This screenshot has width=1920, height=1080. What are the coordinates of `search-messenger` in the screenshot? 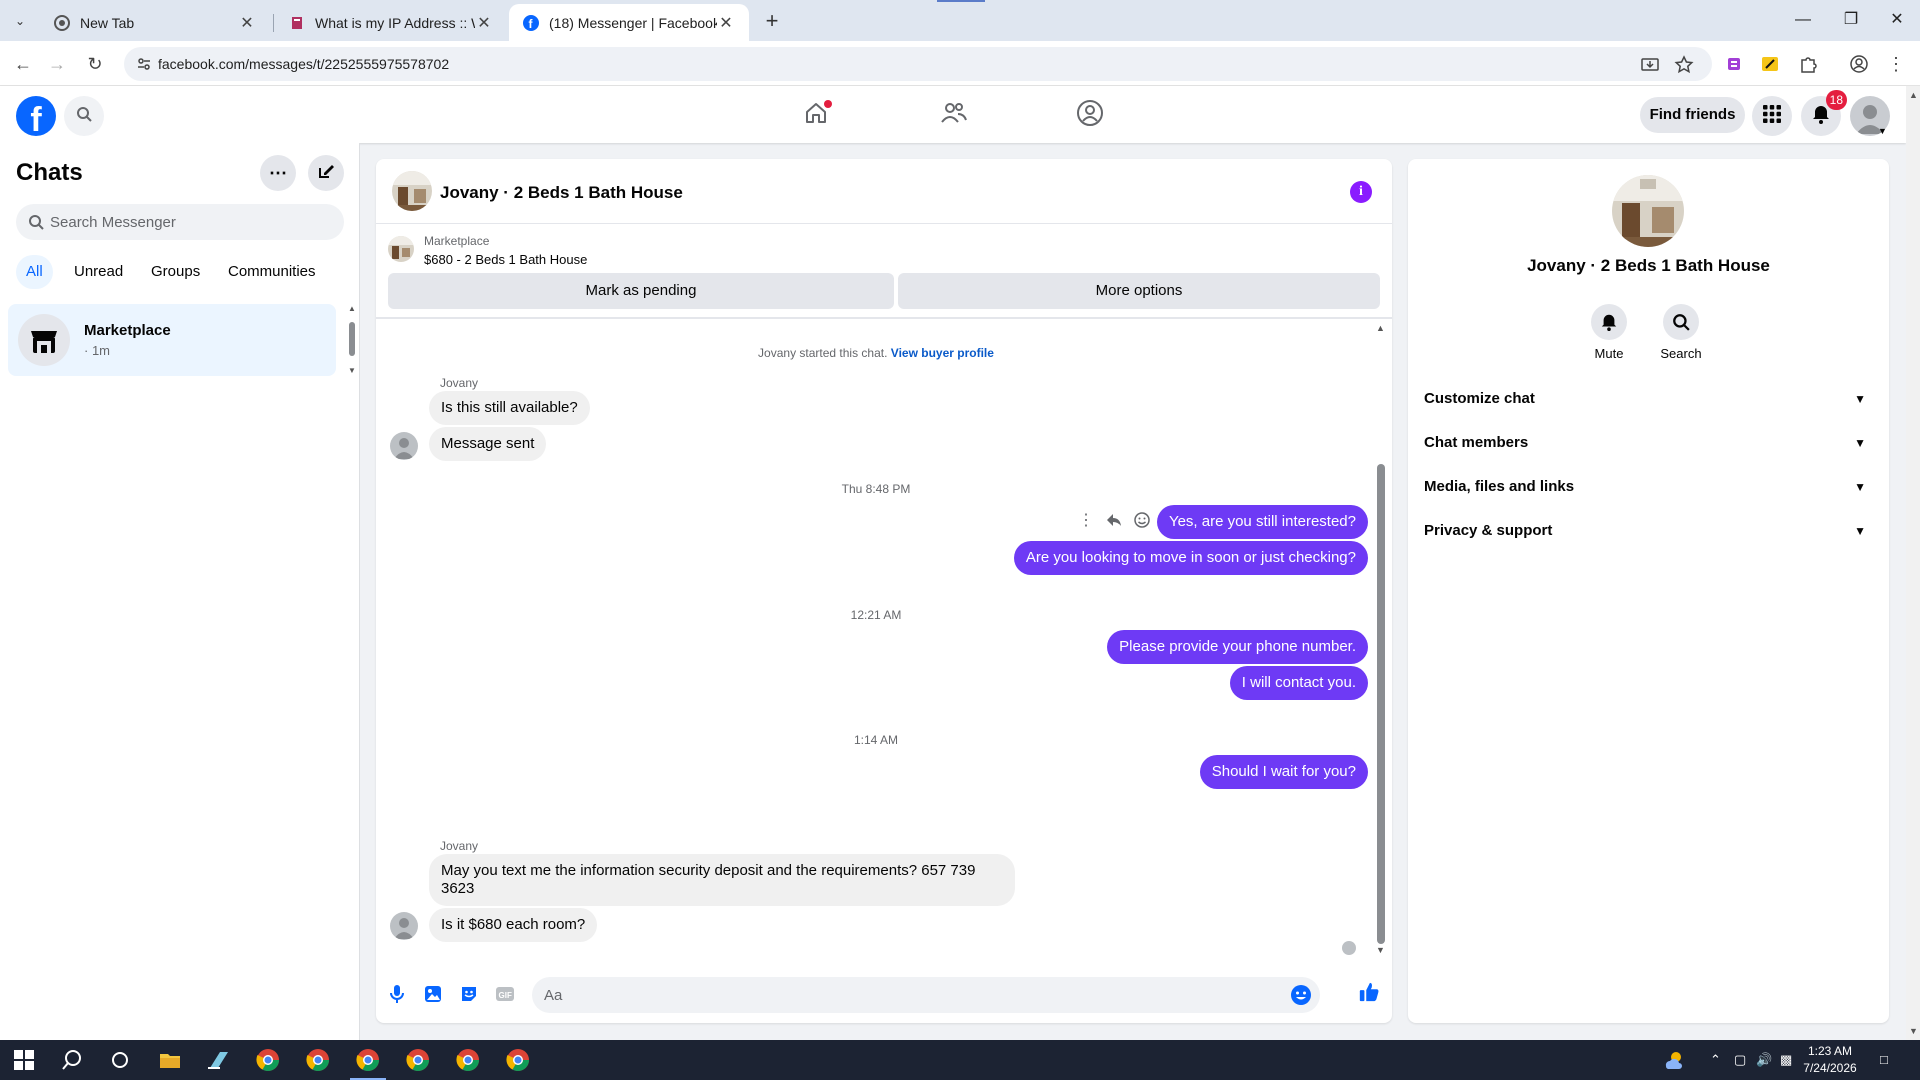 It's located at (180, 222).